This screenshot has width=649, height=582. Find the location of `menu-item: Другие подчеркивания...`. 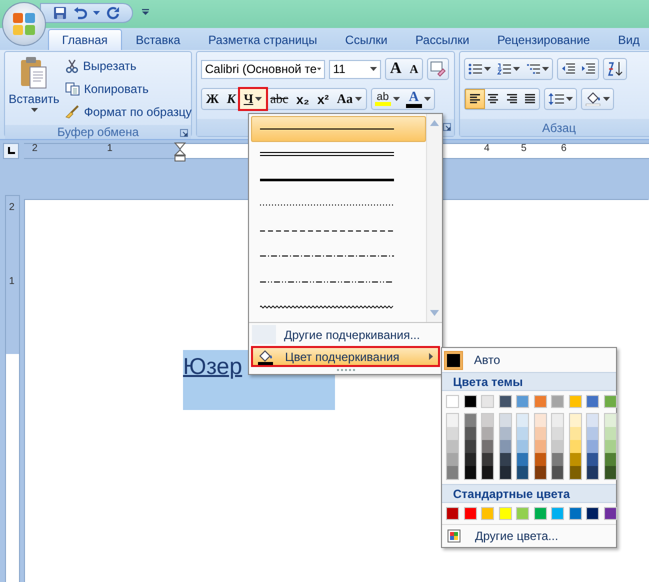

menu-item: Другие подчеркивания... is located at coordinates (345, 334).